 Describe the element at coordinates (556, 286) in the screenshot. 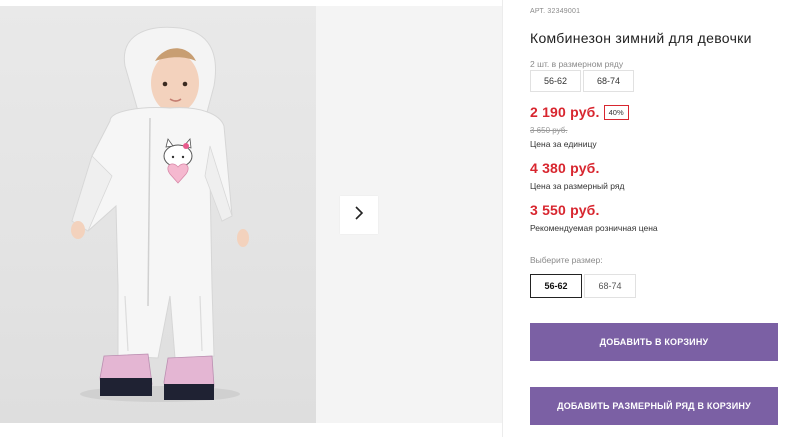

I see `size-option-56-62: 56-62` at that location.